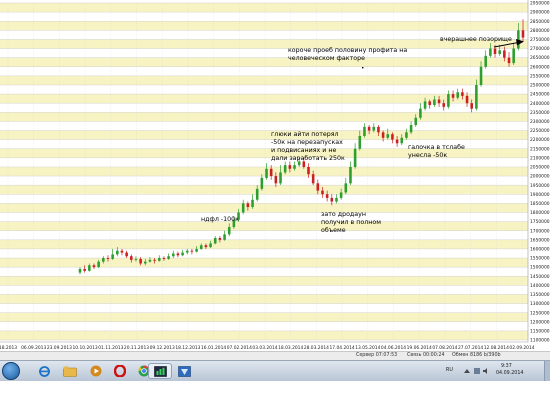  Describe the element at coordinates (540, 295) in the screenshot. I see `price-tick-label: 1350000` at that location.